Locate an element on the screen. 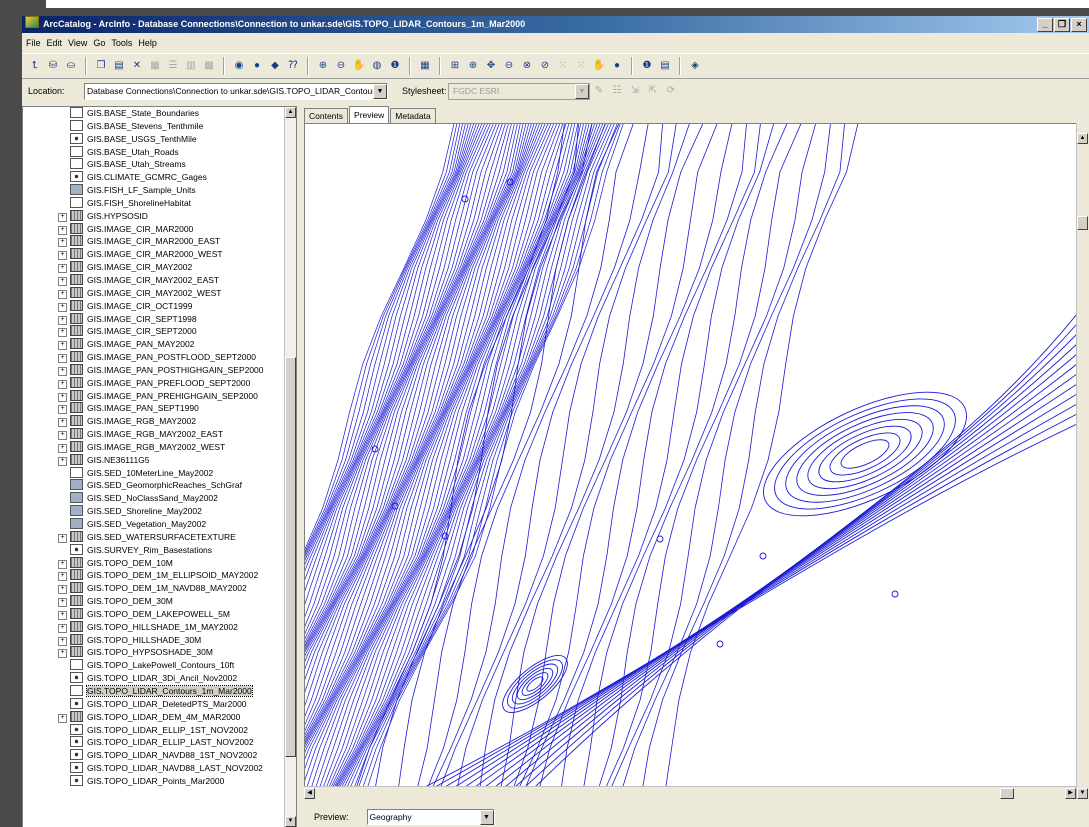  tree-item: GIS.TOPO_LIDAR_Contours_1m_Mar2000 is located at coordinates (159, 691).